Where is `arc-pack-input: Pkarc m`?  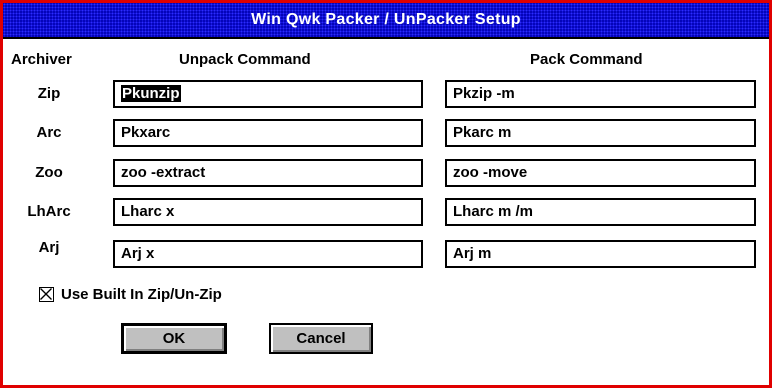 arc-pack-input: Pkarc m is located at coordinates (600, 133).